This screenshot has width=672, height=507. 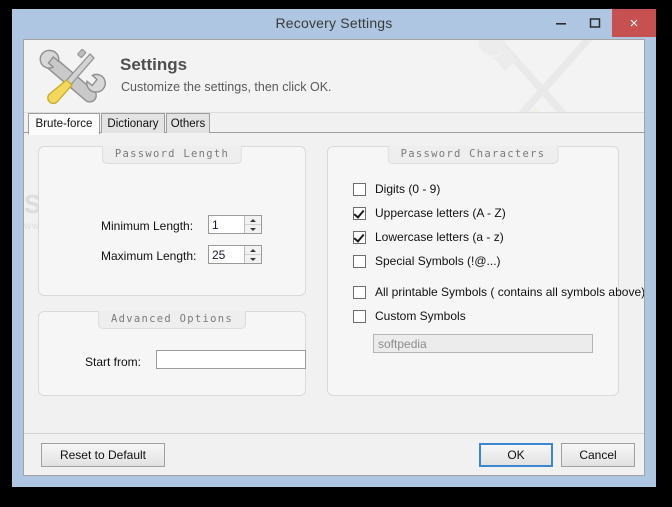 I want to click on checkbox-uppercase-box, so click(x=359, y=213).